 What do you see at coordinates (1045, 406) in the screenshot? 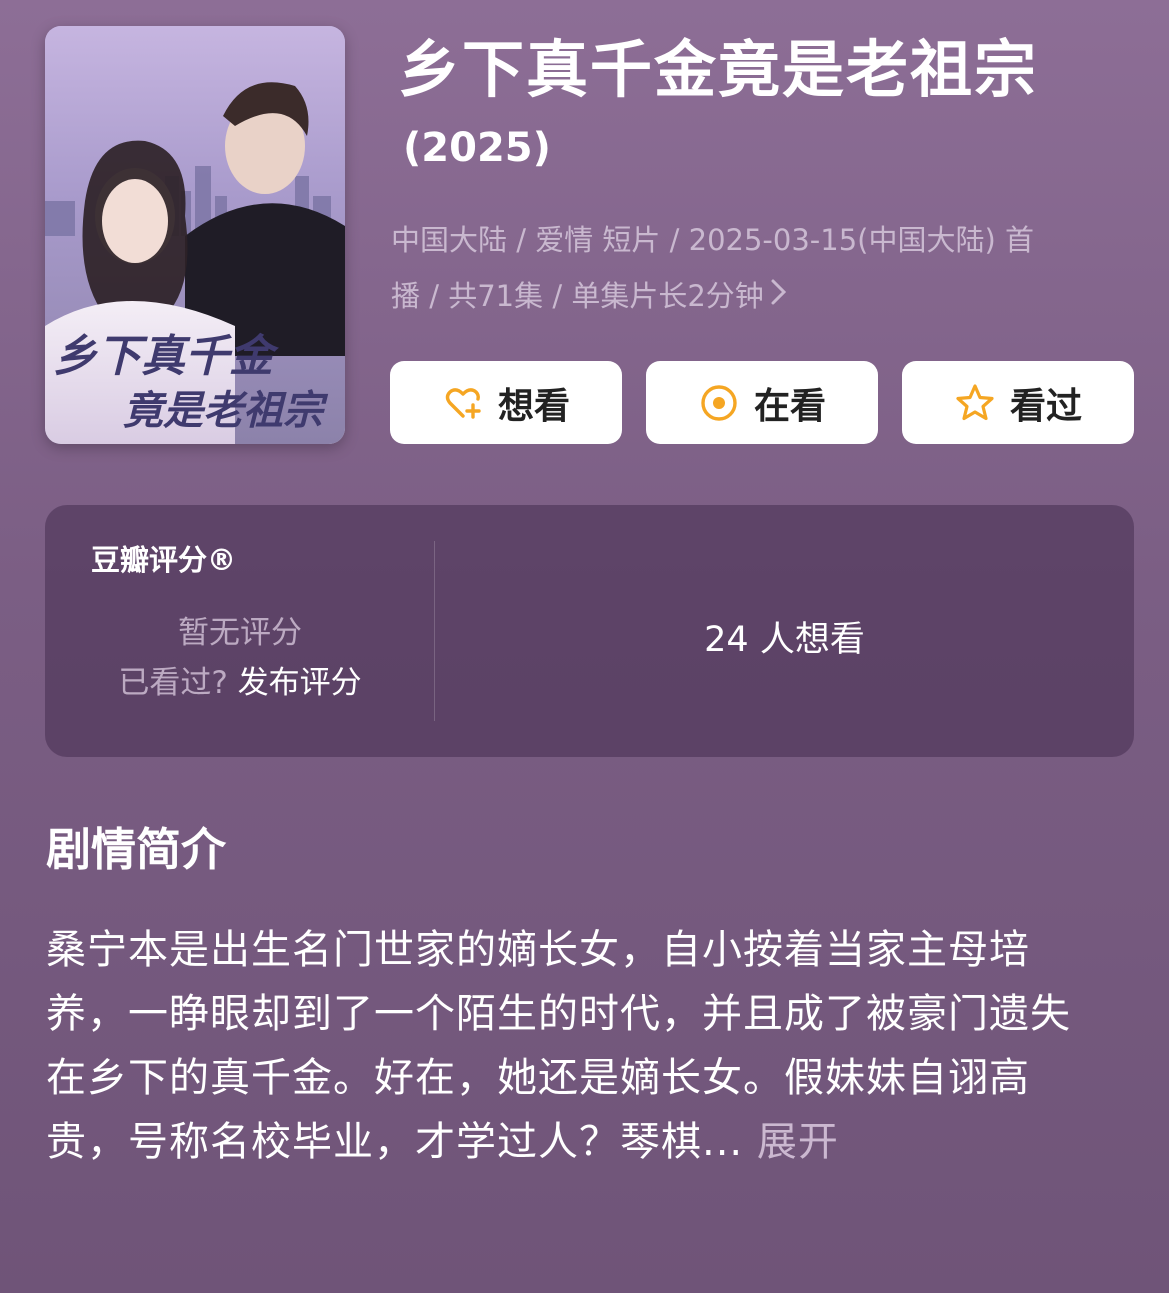
I see `watched-button-label: 看过` at bounding box center [1045, 406].